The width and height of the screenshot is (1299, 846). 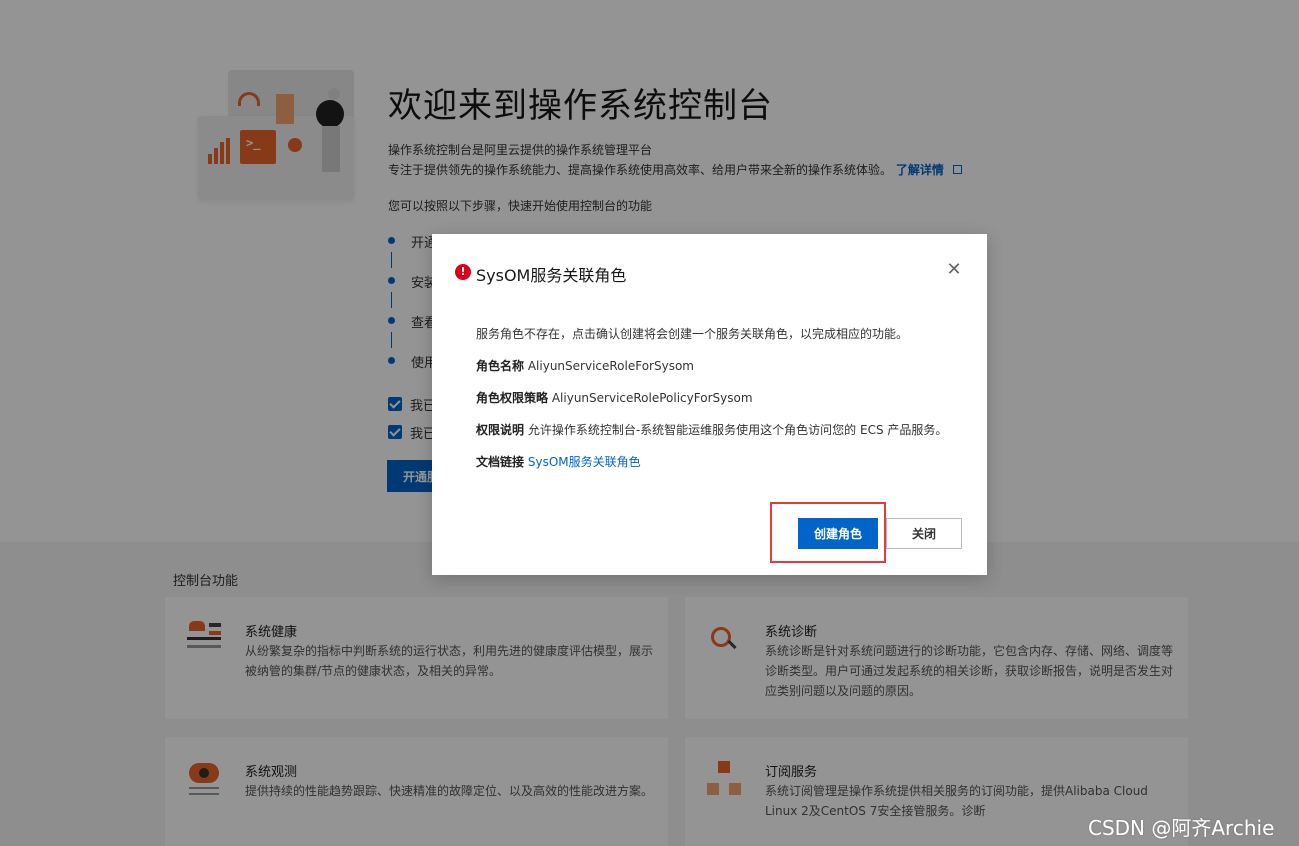 What do you see at coordinates (924, 533) in the screenshot?
I see `close-button: 关闭` at bounding box center [924, 533].